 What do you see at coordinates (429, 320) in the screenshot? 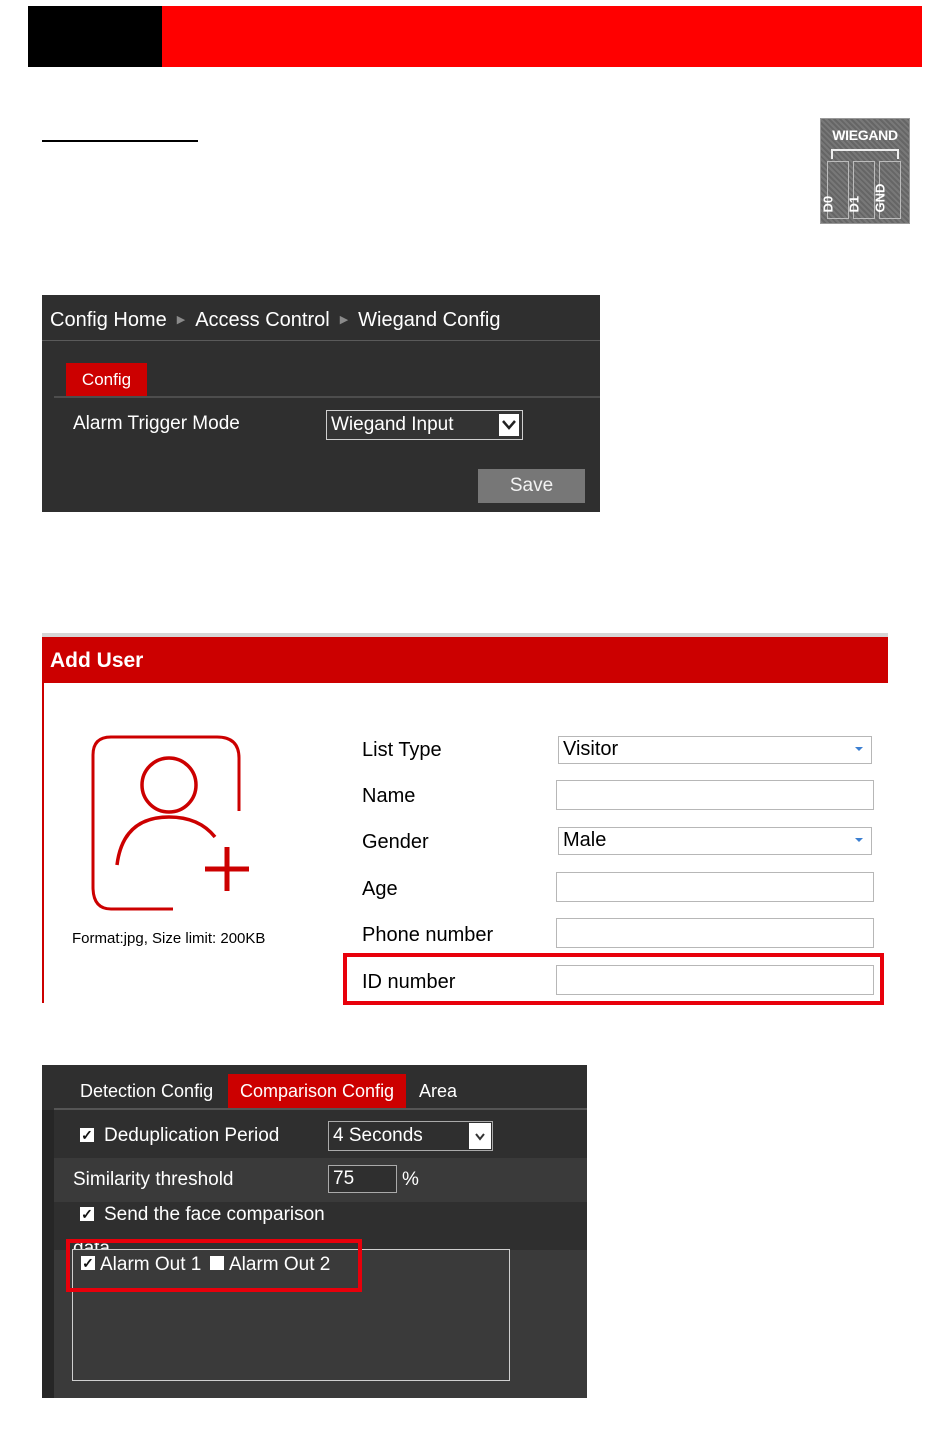
I see `breadcrumb-wiegand-config: Wiegand Config` at bounding box center [429, 320].